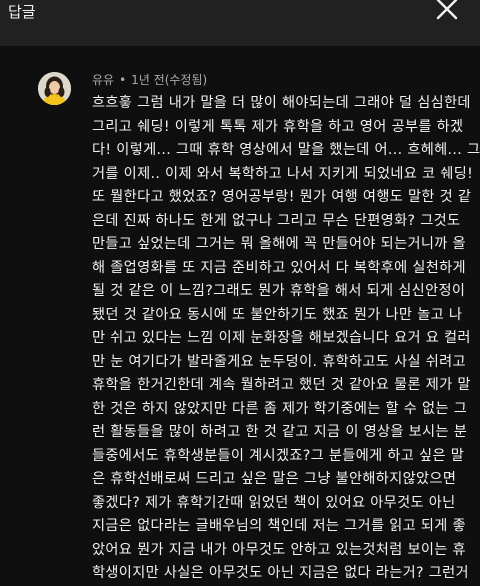 Image resolution: width=480 pixels, height=586 pixels. I want to click on comment-line: 들중에서도 휴학생분들이 계시겠죠?그 분들에게 하고 싶은 말, so click(278, 455).